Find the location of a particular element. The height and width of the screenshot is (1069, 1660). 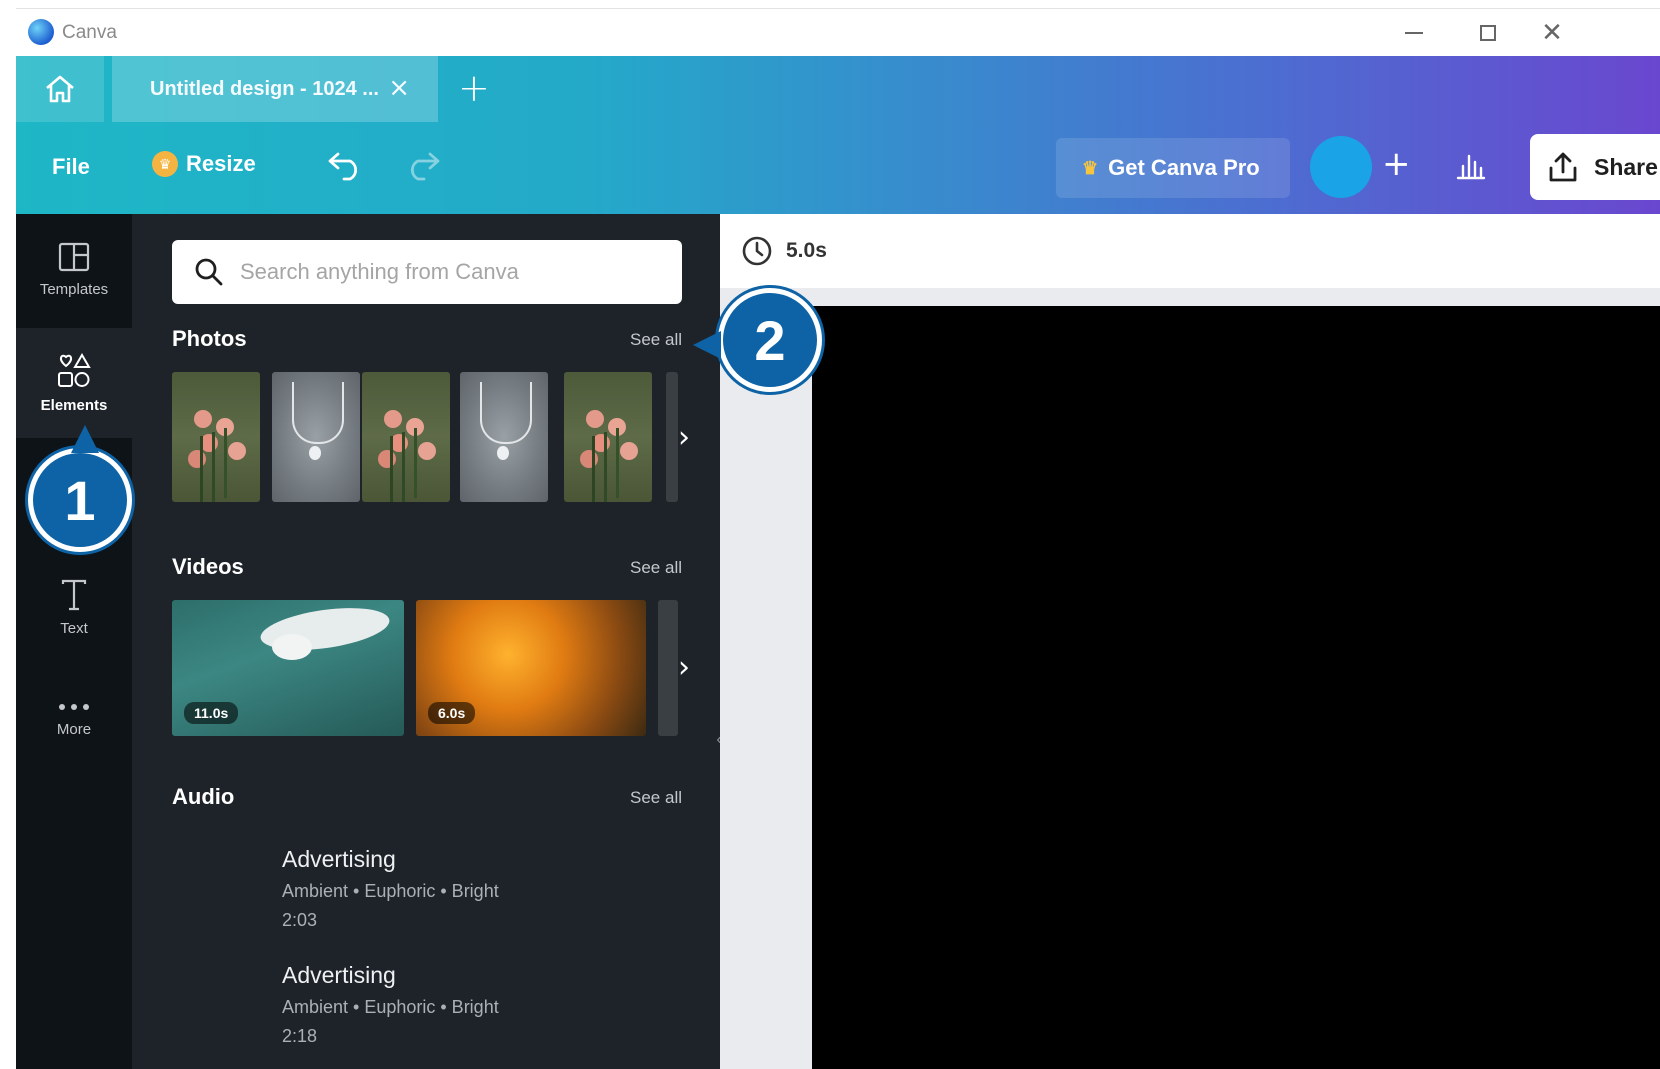

callout-marker-2: 2 is located at coordinates (757, 340).